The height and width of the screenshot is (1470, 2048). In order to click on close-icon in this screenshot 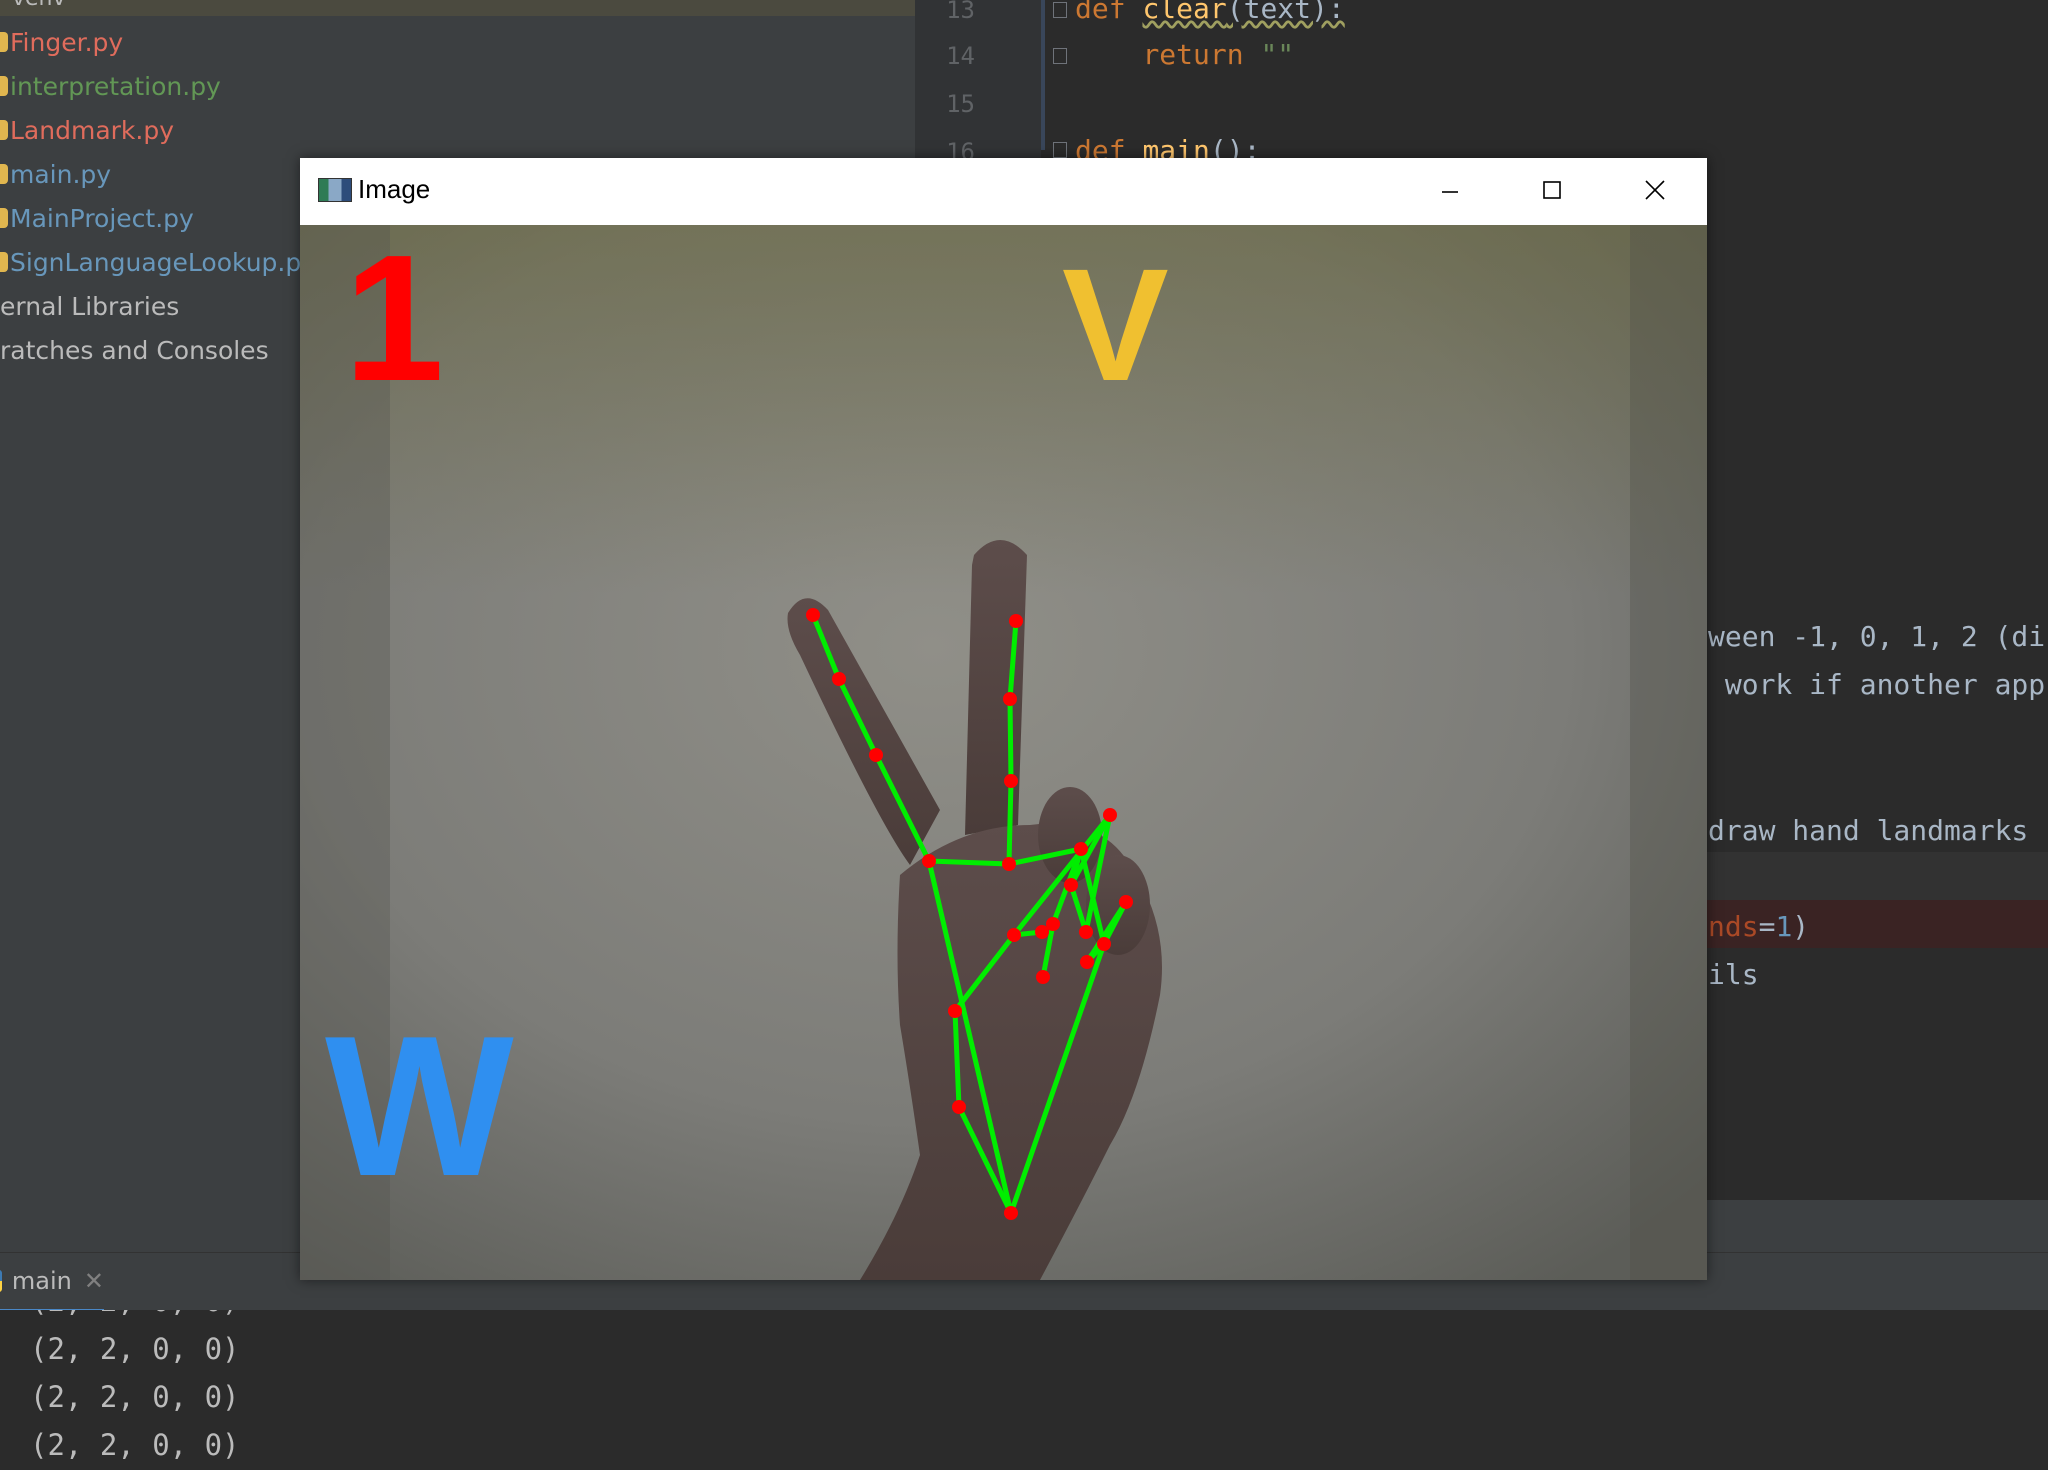, I will do `click(1655, 190)`.